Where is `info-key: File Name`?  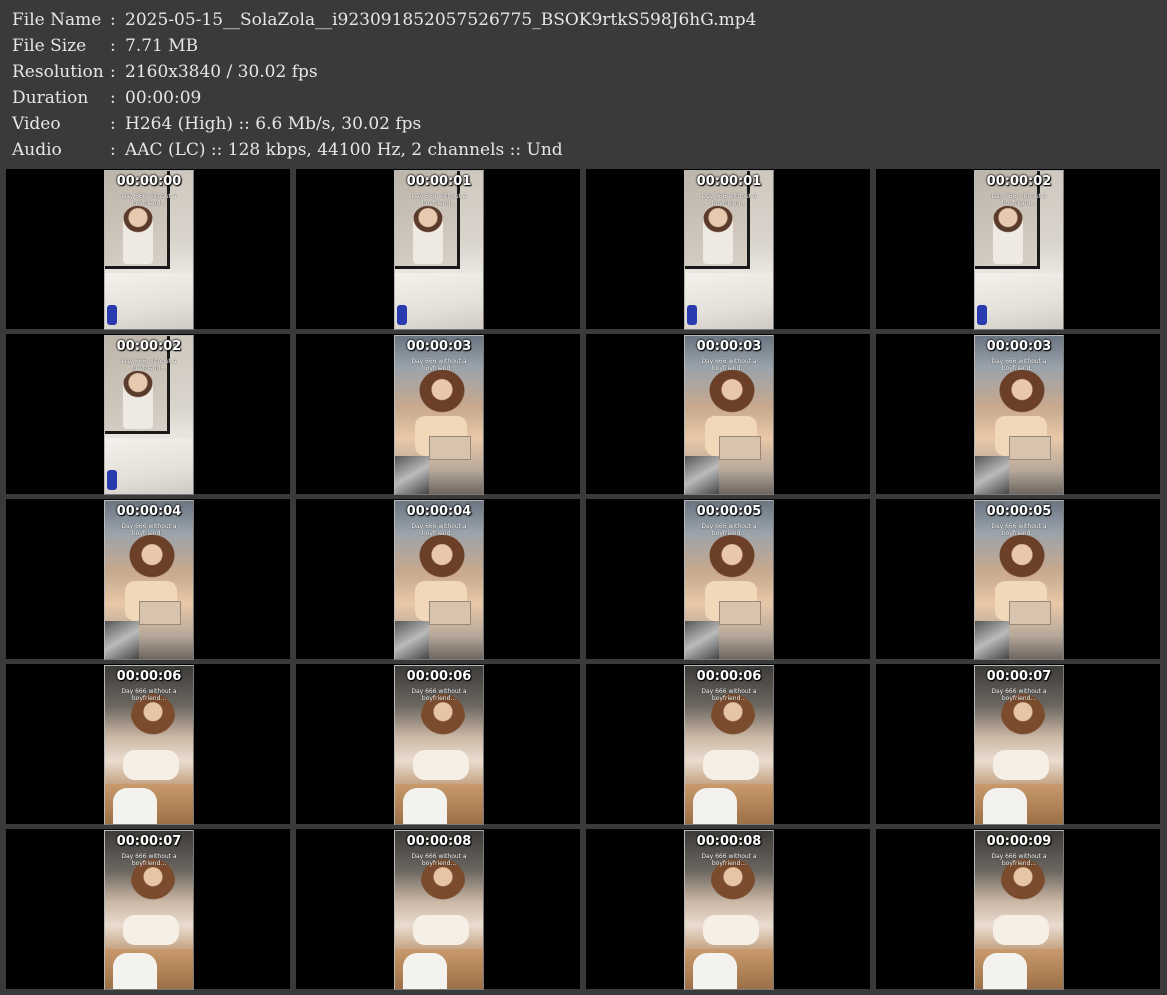 info-key: File Name is located at coordinates (57, 20).